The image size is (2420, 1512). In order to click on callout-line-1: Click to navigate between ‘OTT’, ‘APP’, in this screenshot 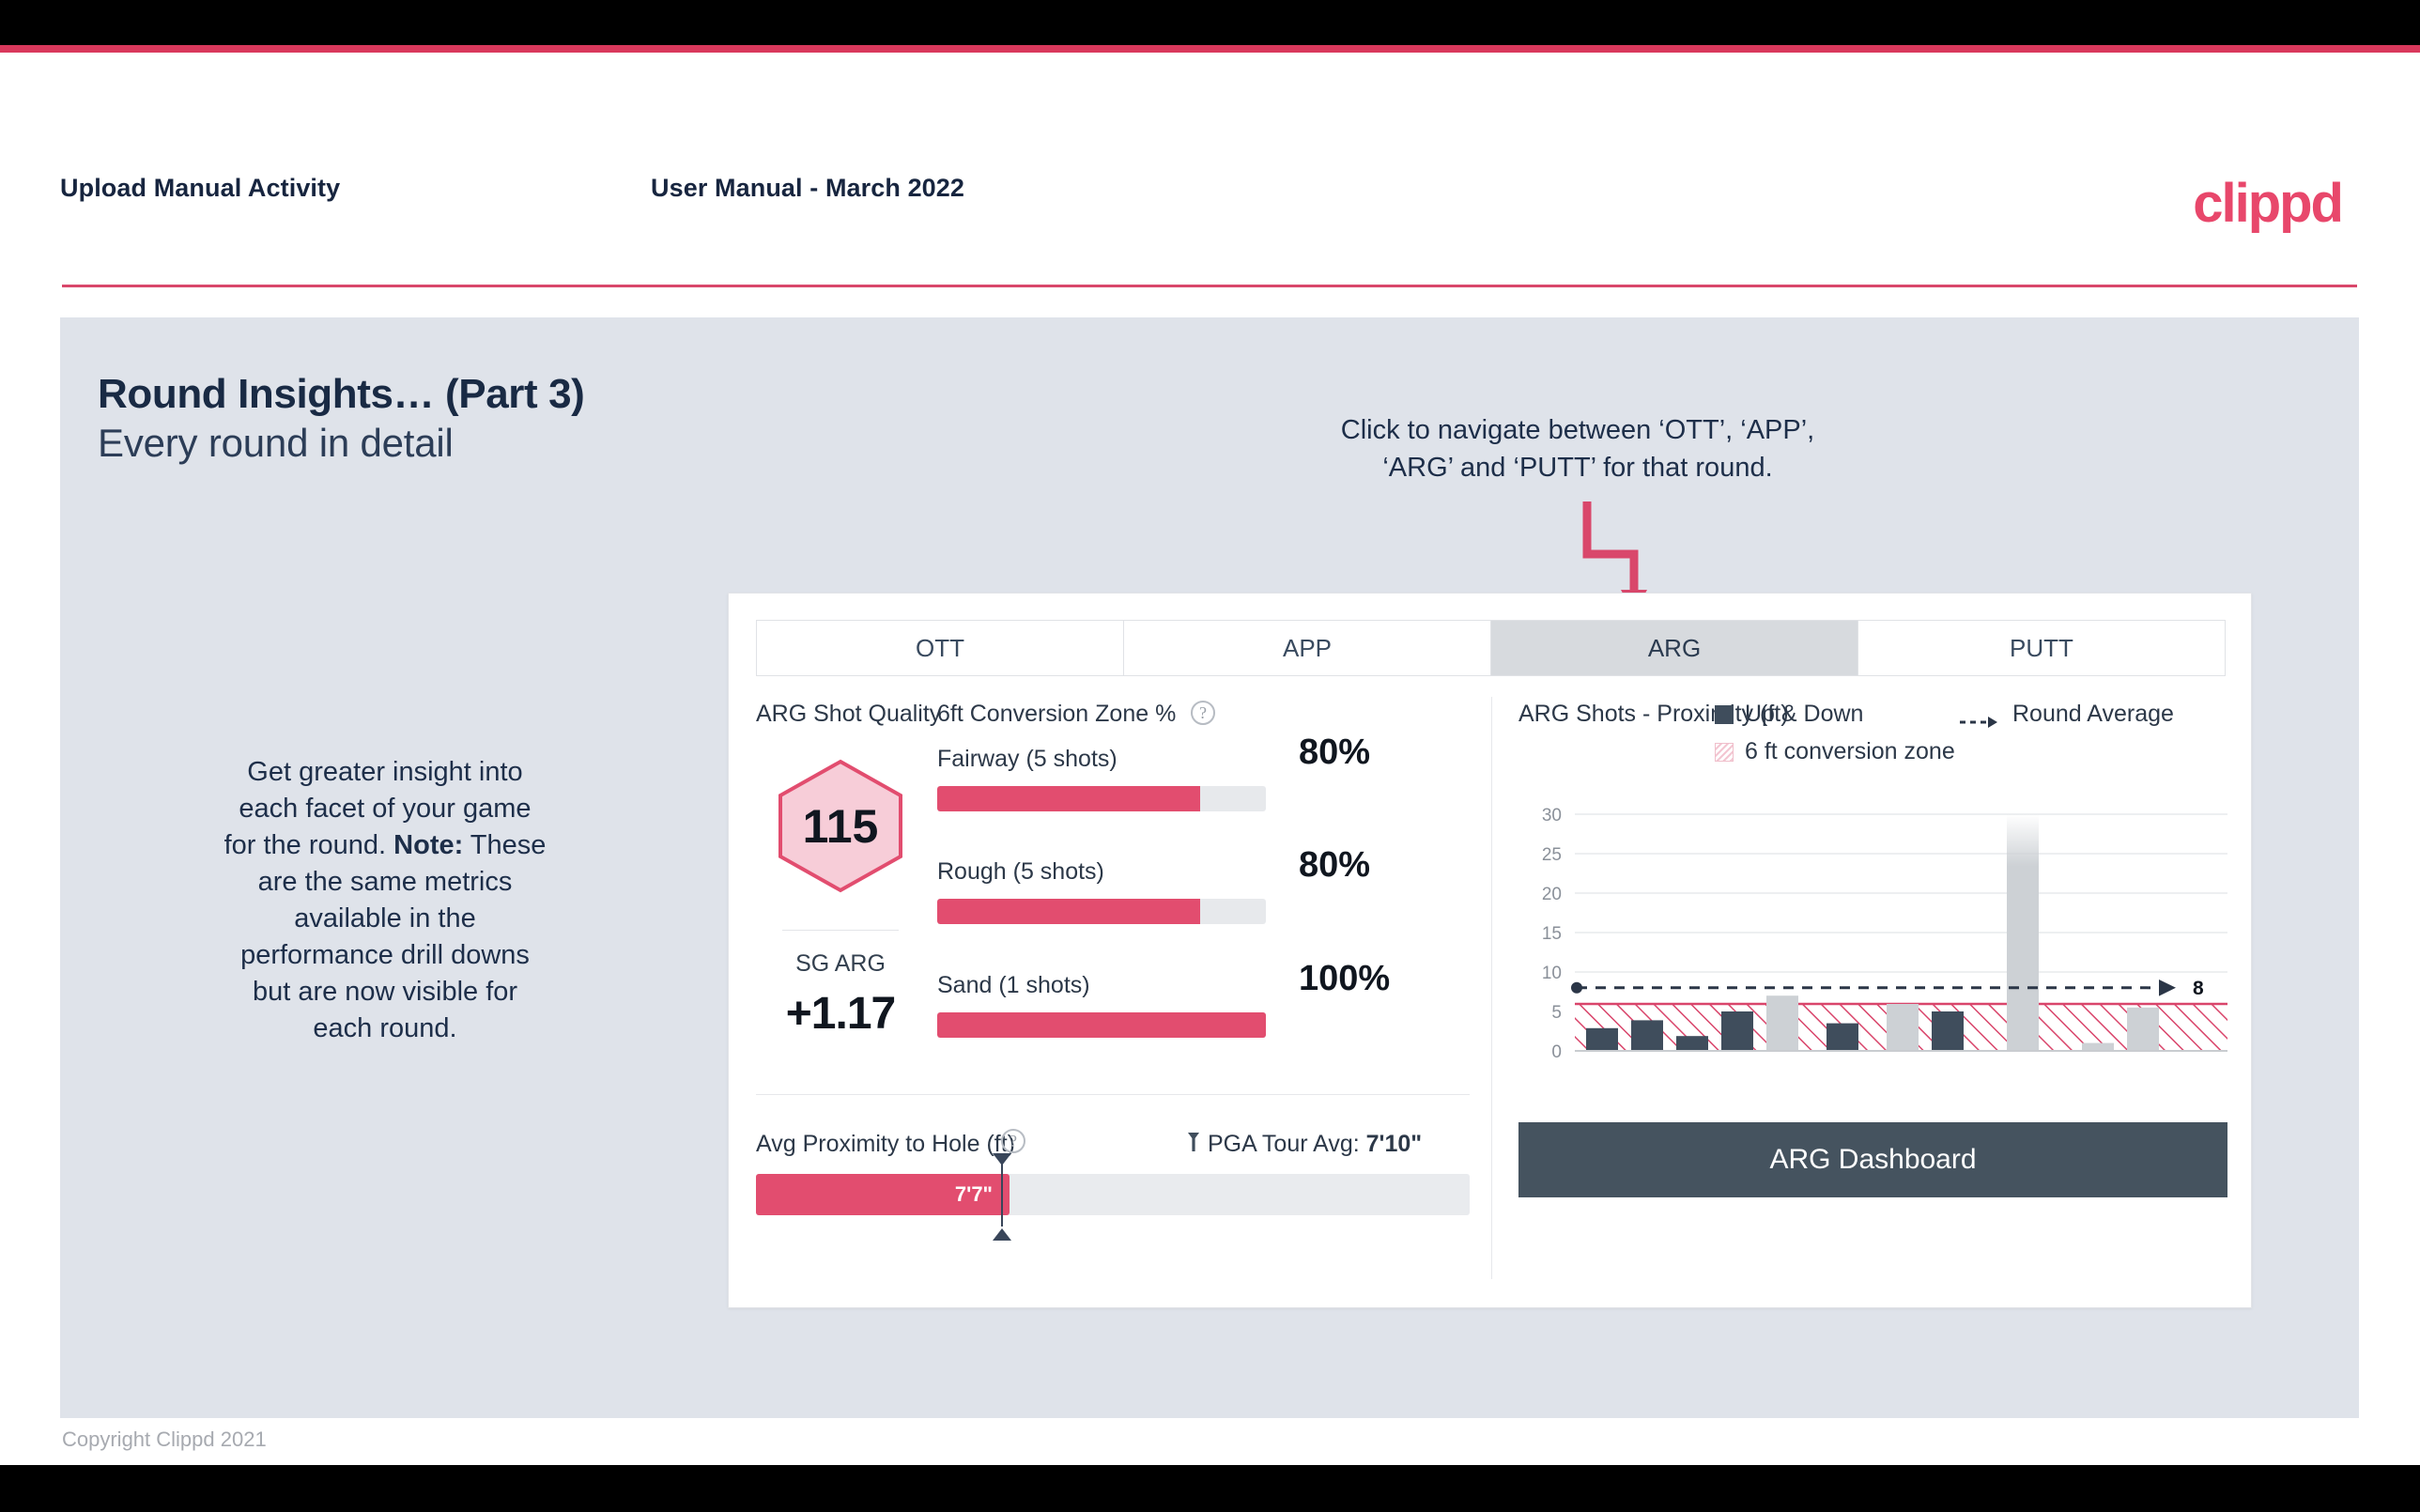, I will do `click(1577, 430)`.